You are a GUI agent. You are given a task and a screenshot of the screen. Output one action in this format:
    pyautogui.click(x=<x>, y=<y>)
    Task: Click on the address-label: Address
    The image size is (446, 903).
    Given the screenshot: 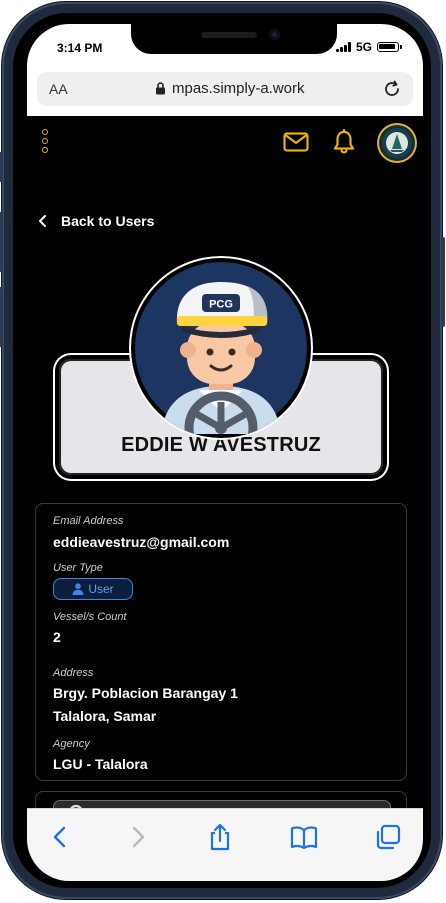 What is the action you would take?
    pyautogui.click(x=73, y=673)
    